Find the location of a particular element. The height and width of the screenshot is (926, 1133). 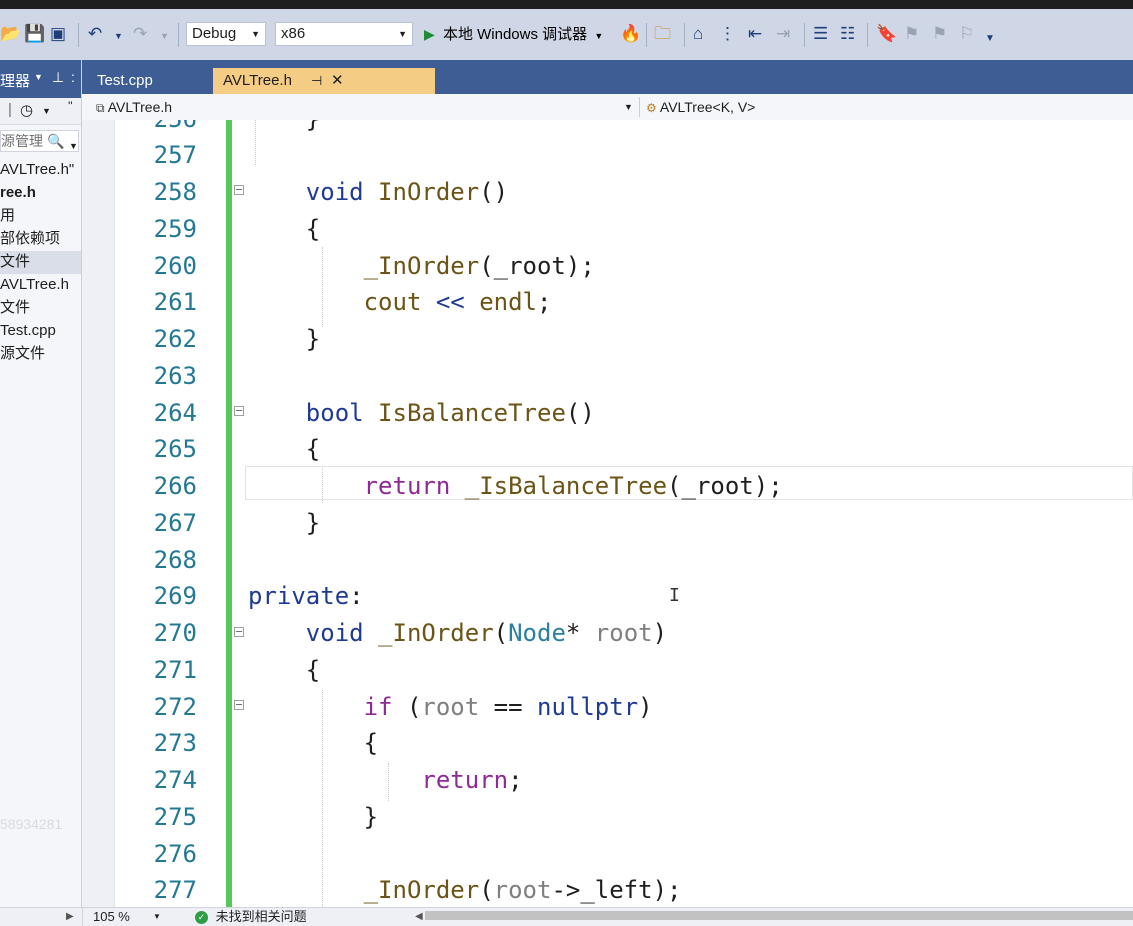

scroll-right-icon: ▶ is located at coordinates (70, 917).